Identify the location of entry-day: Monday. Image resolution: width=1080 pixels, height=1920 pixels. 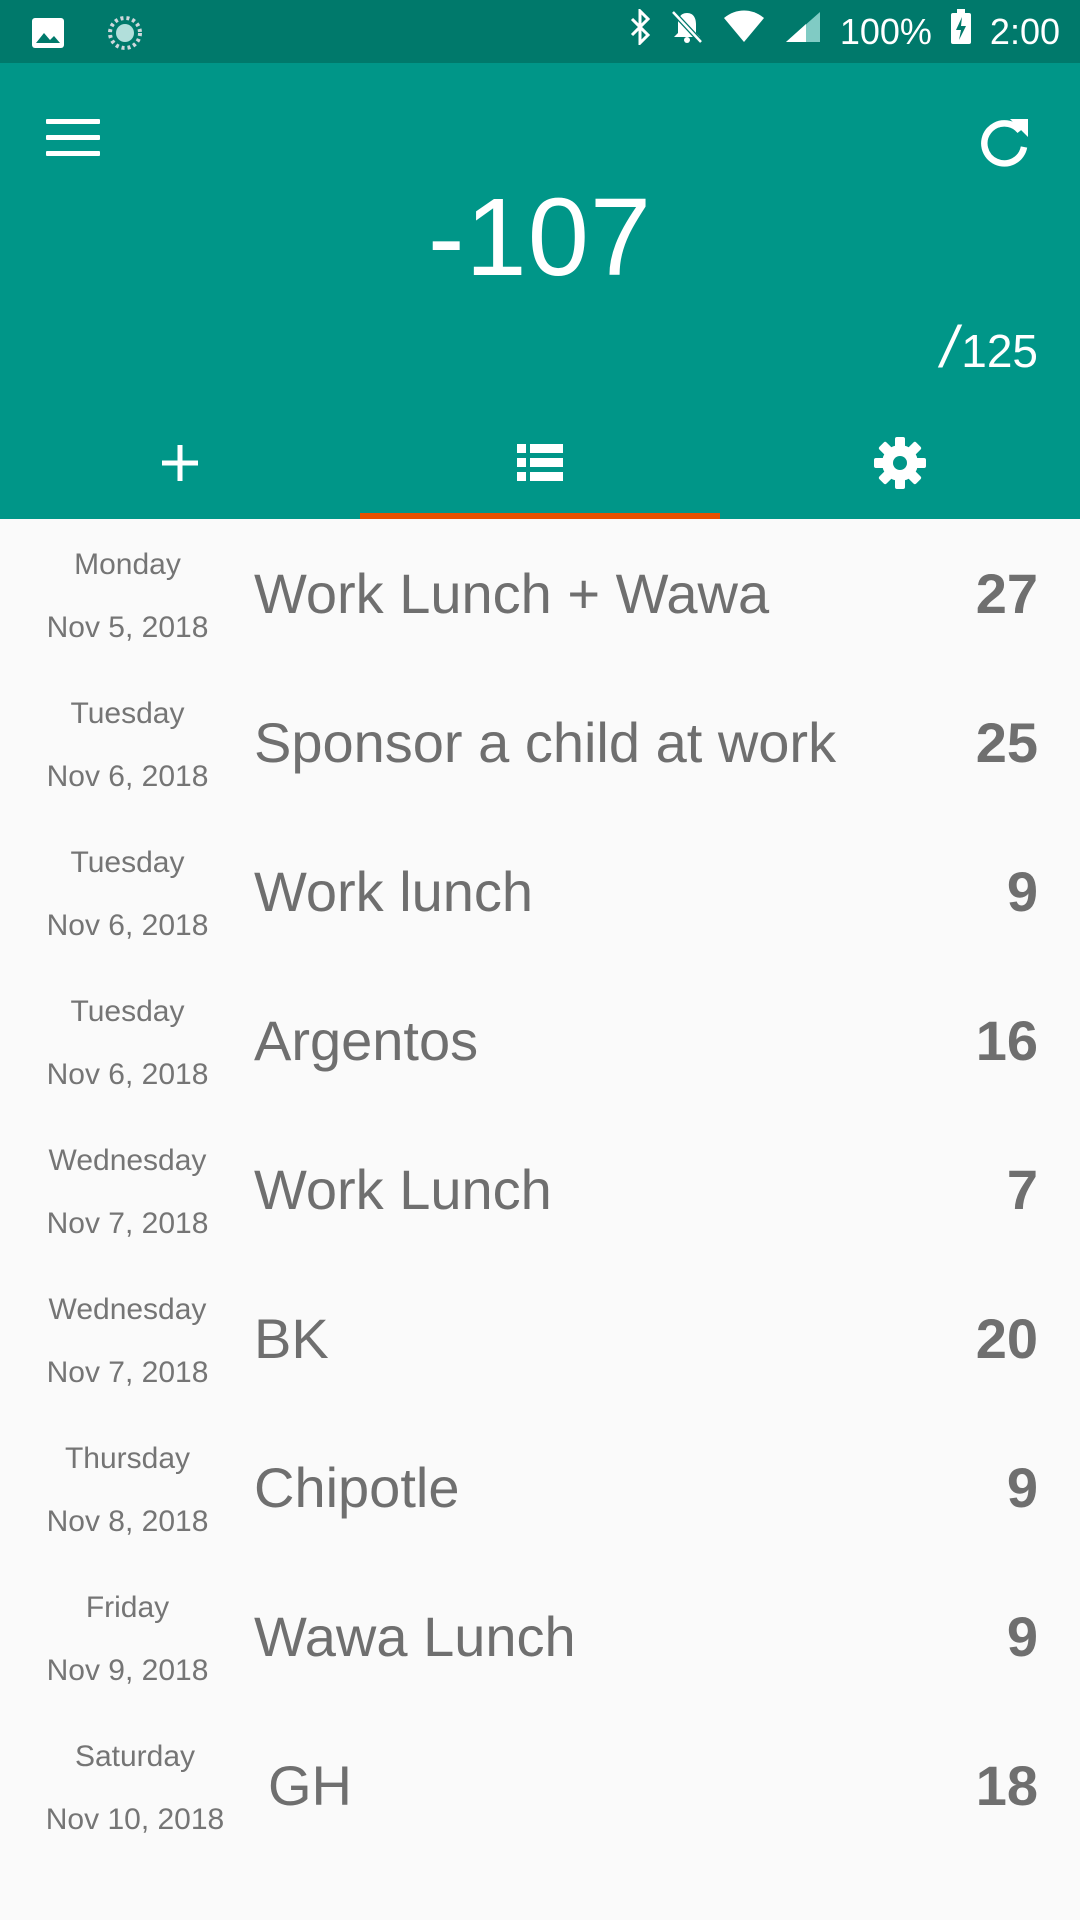
(127, 564).